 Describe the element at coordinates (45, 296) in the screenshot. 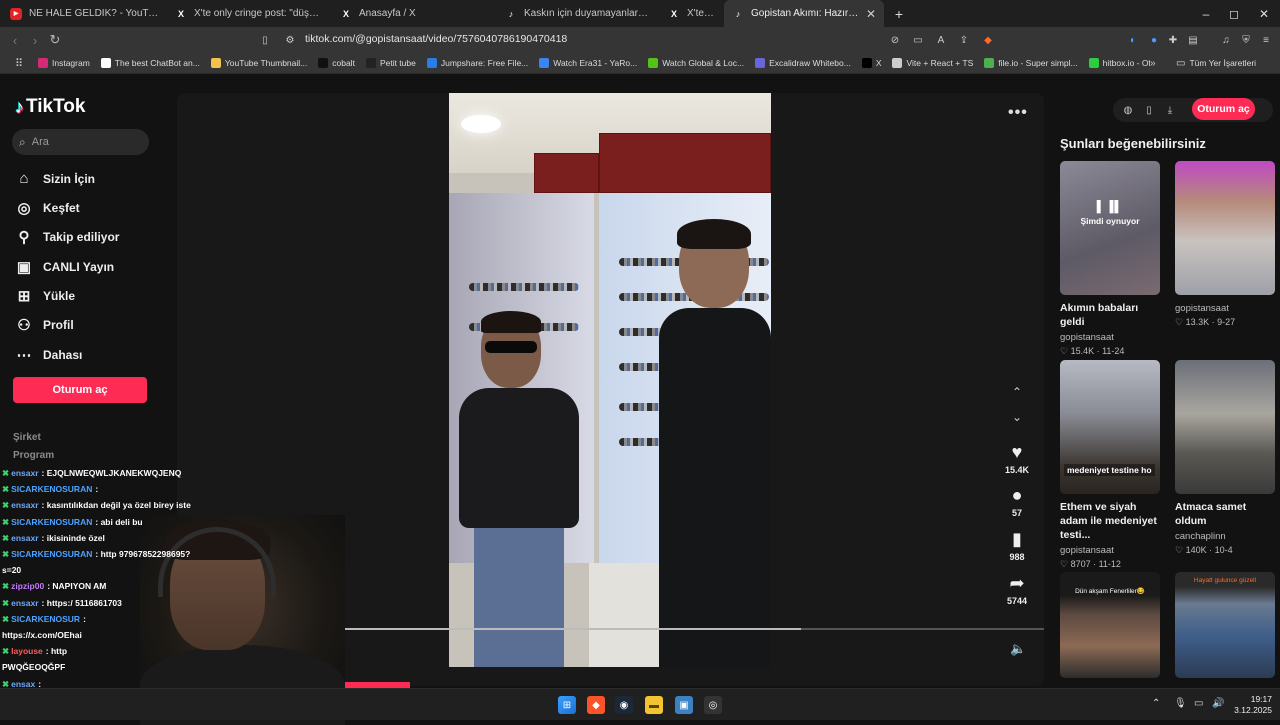

I see `nav-upload: ⊞ Yükle` at that location.